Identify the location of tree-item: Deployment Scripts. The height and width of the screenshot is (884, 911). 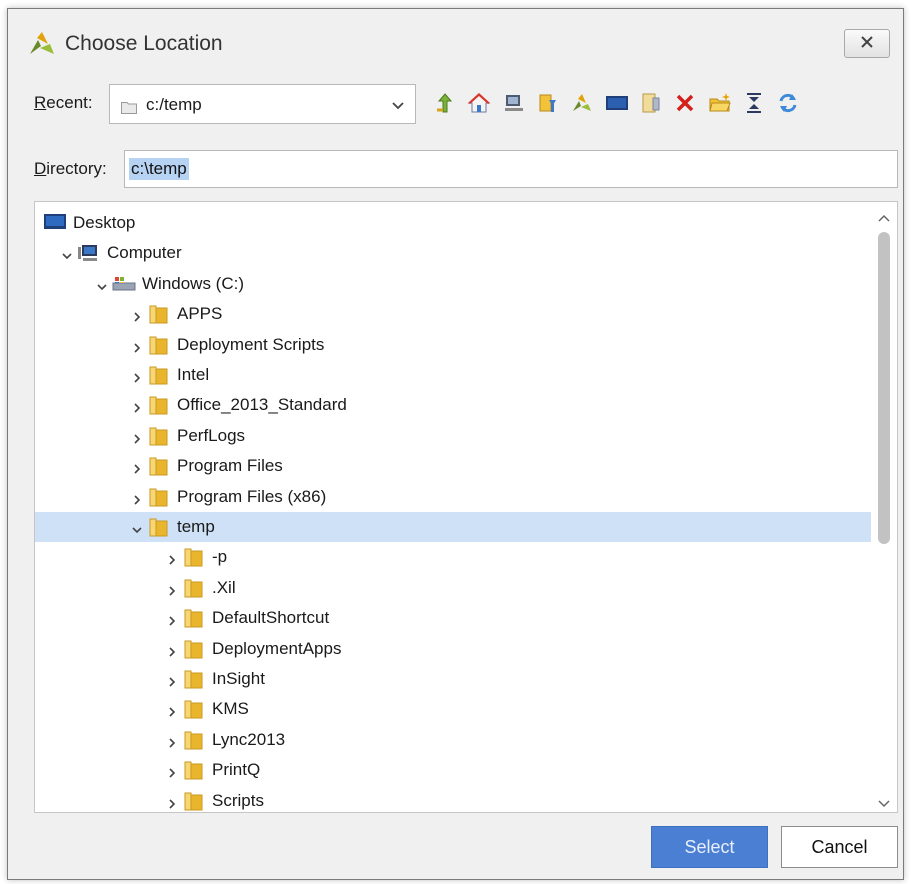
(453, 345).